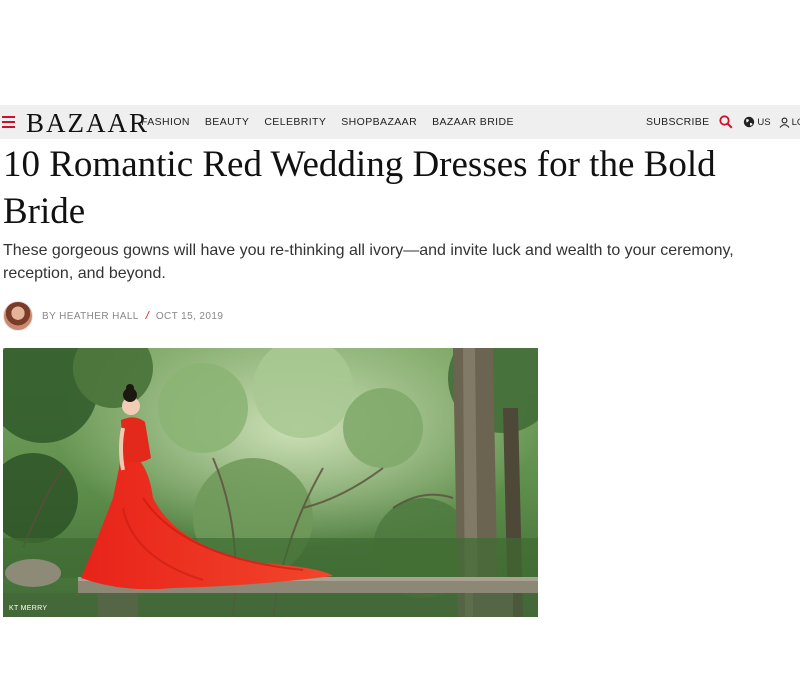 The height and width of the screenshot is (700, 800). Describe the element at coordinates (87, 123) in the screenshot. I see `bazaar-logo: BAZAAR` at that location.